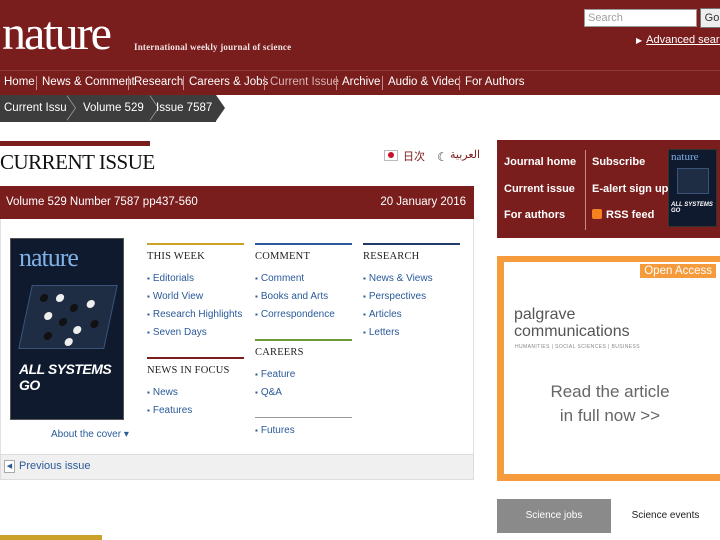  Describe the element at coordinates (67, 329) in the screenshot. I see `cover-image: nature ALL SYSTEMS GO` at that location.